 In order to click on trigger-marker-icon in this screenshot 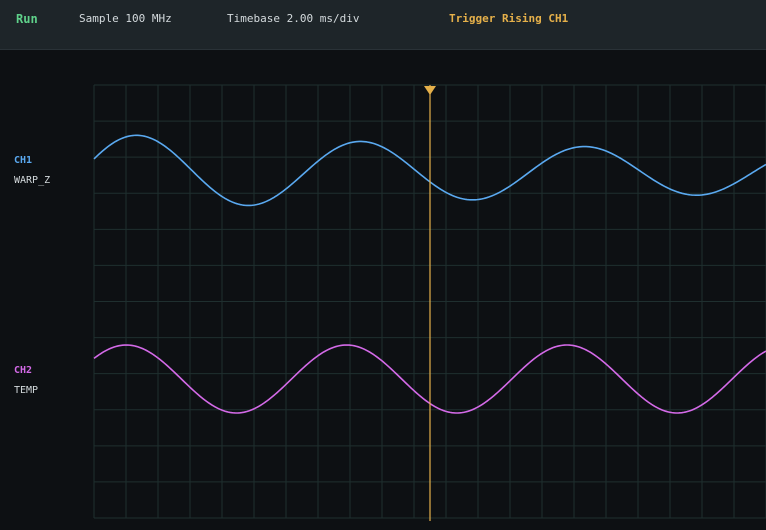, I will do `click(430, 90)`.